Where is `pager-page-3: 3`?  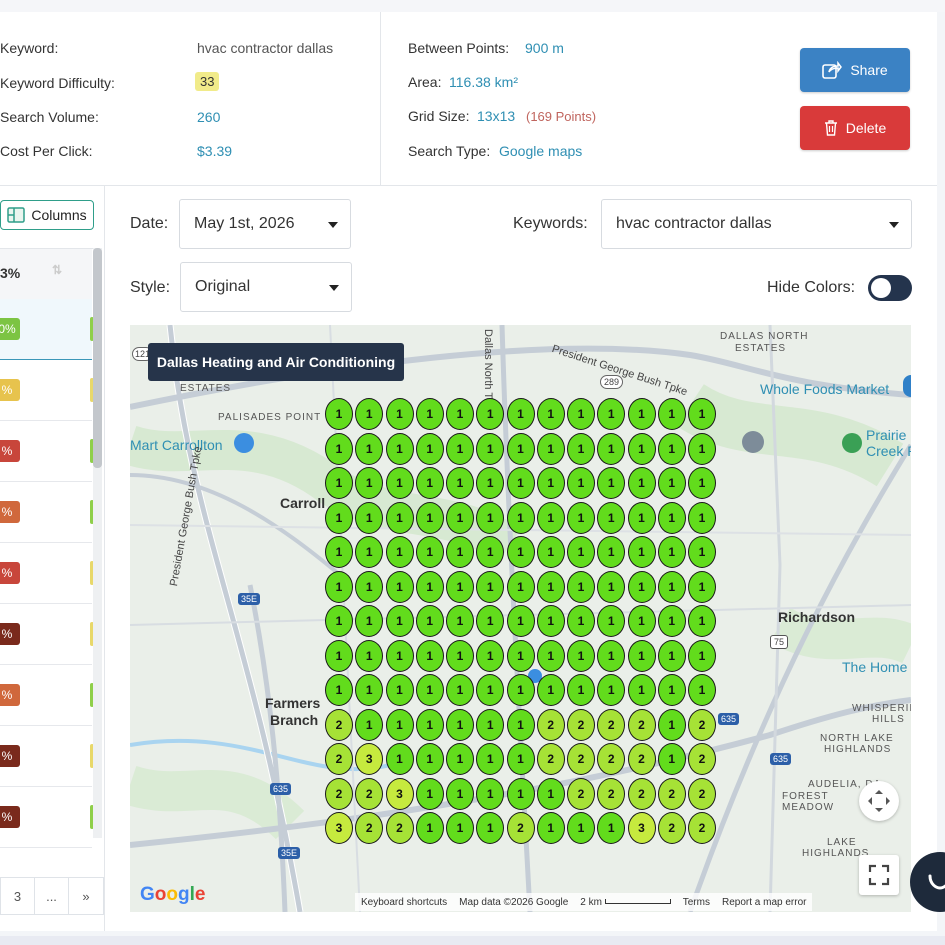 pager-page-3: 3 is located at coordinates (17, 896).